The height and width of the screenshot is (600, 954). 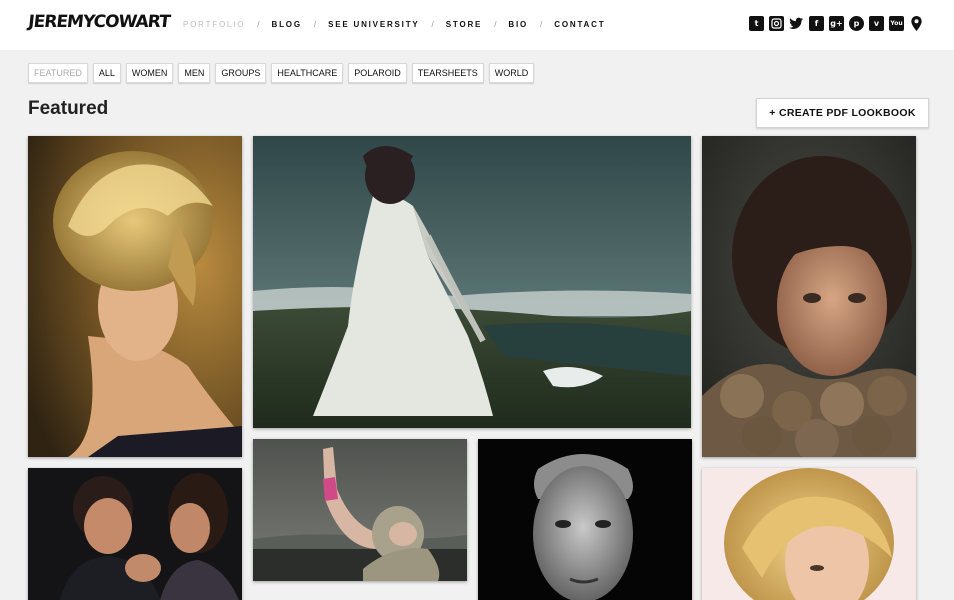 What do you see at coordinates (842, 113) in the screenshot?
I see `create-pdf-lookbook-button: + CREATE PDF LOOKBOOK` at bounding box center [842, 113].